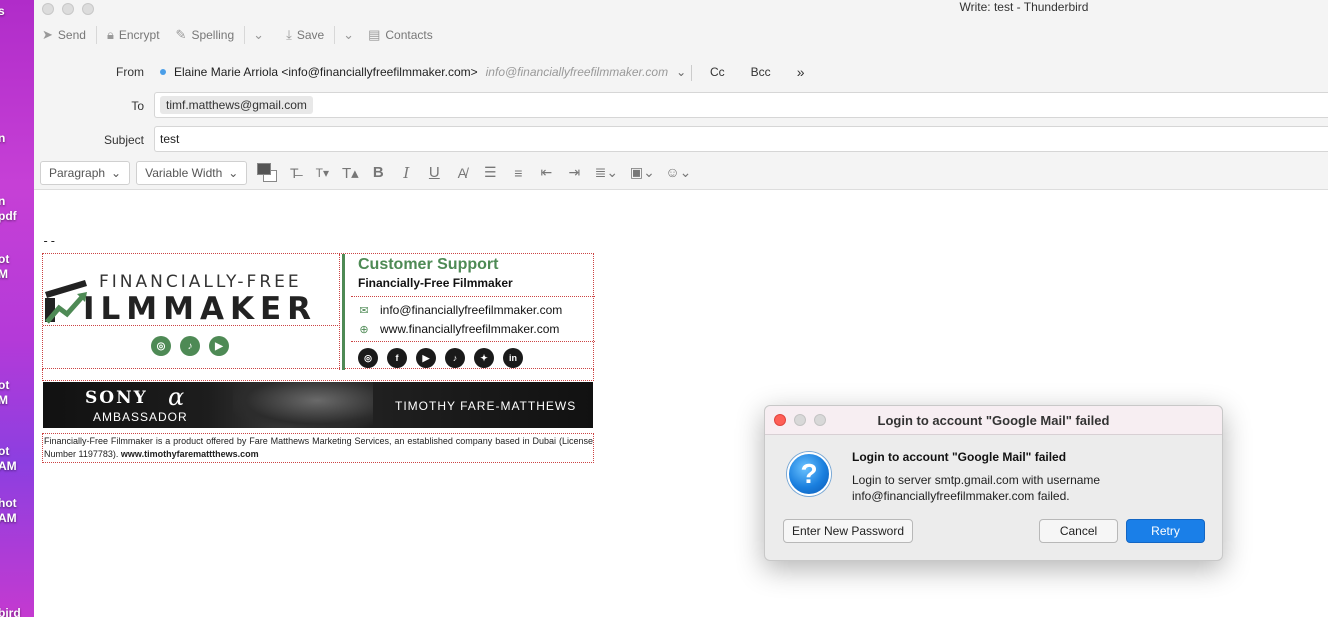 The width and height of the screenshot is (1328, 617). I want to click on bulleted-list-icon: ☰, so click(490, 172).